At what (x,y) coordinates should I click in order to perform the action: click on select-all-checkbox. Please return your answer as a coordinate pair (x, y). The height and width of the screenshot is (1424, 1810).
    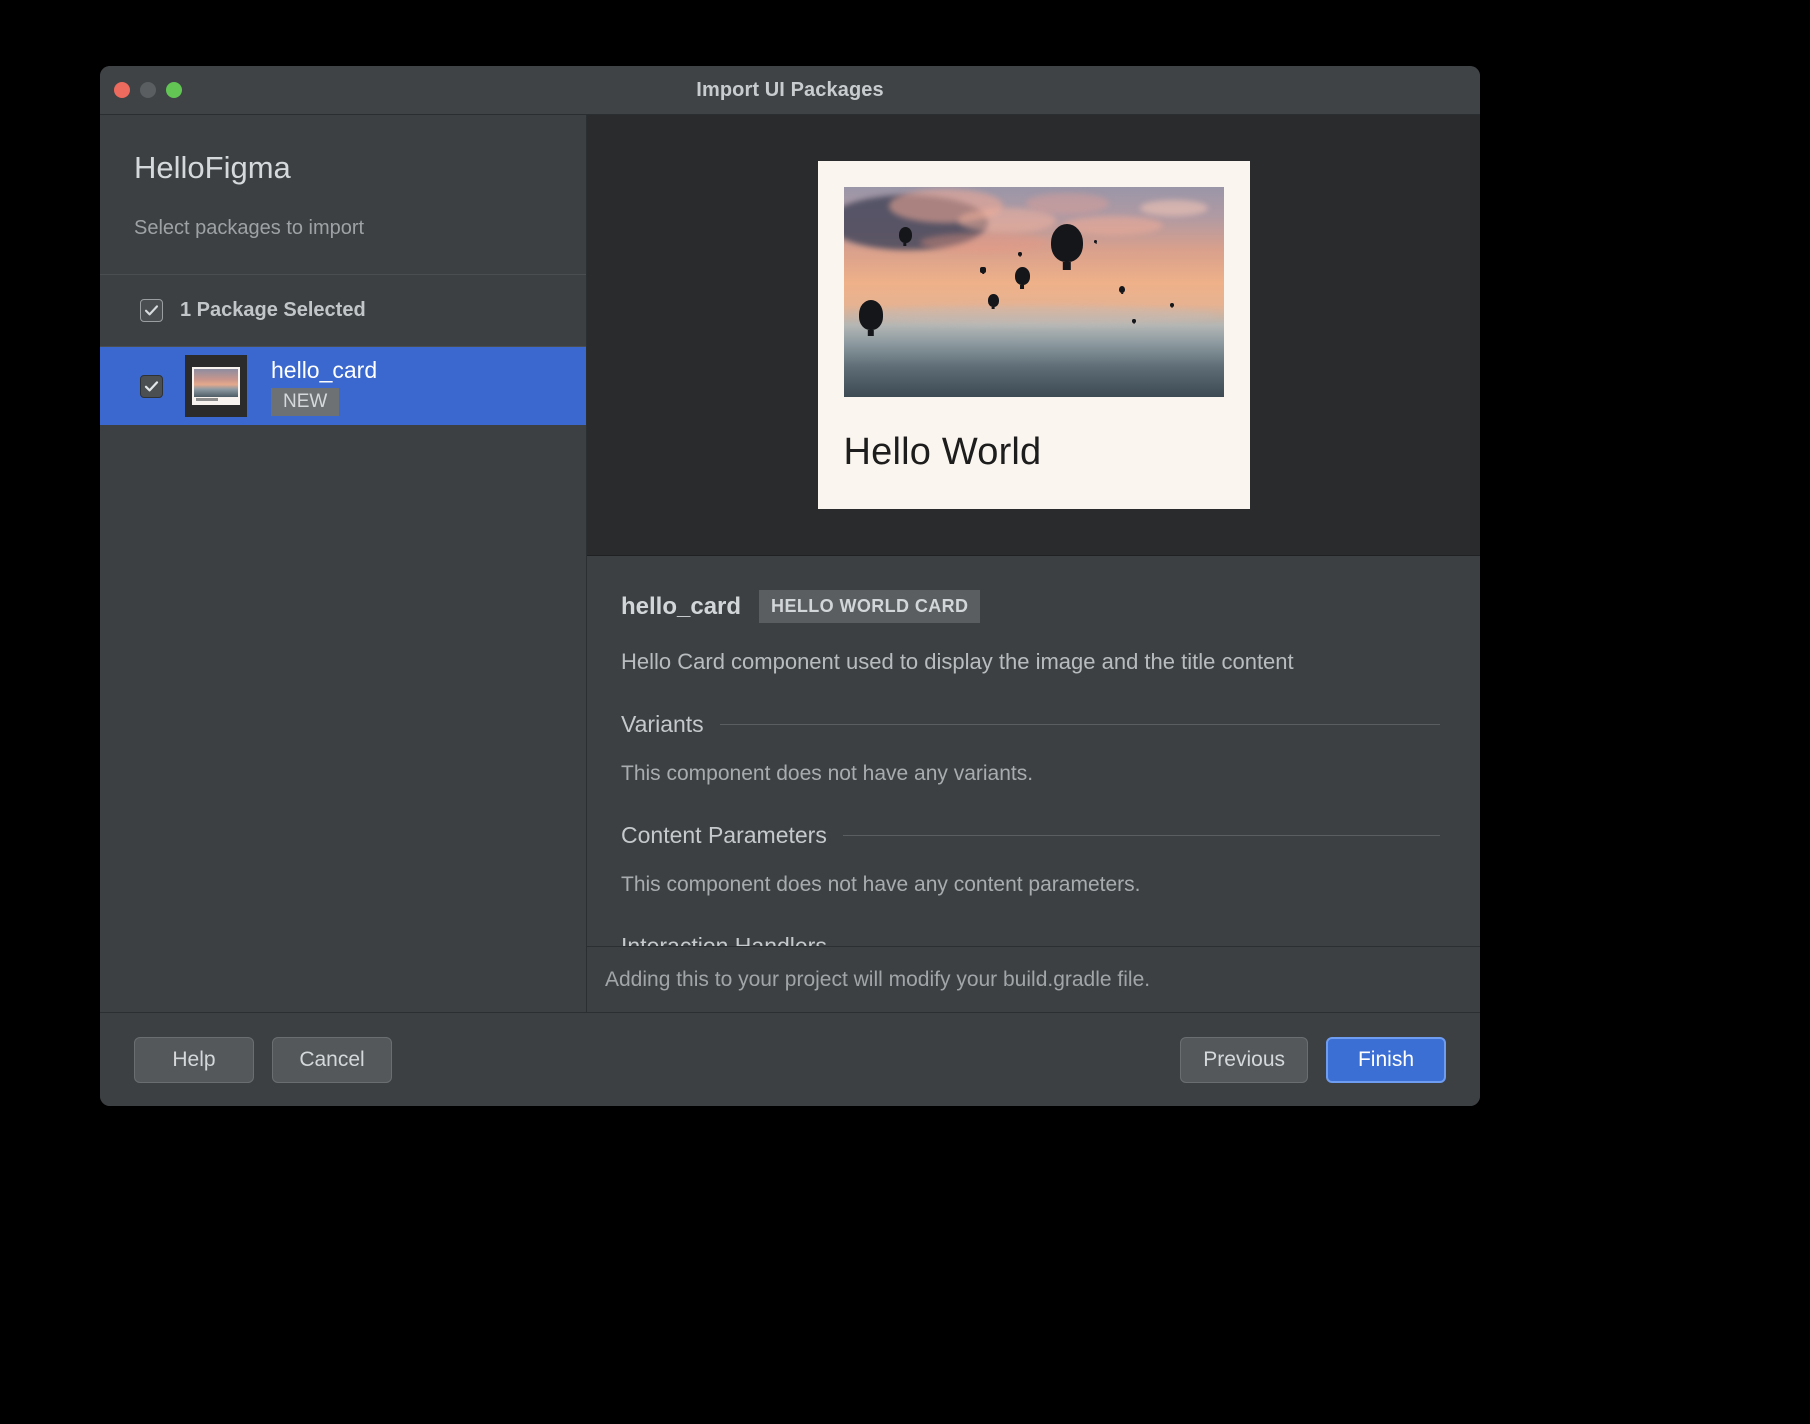
    Looking at the image, I should click on (151, 310).